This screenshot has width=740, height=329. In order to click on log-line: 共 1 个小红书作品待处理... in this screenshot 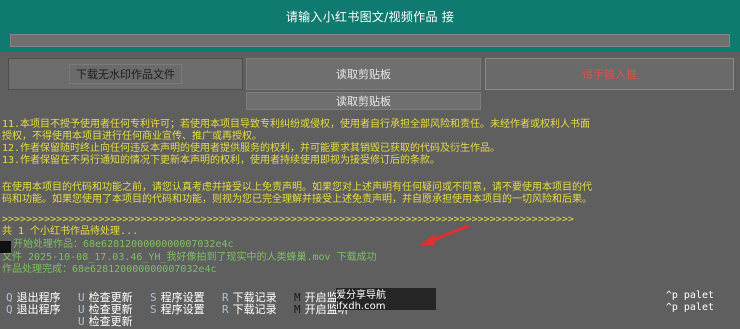, I will do `click(70, 231)`.